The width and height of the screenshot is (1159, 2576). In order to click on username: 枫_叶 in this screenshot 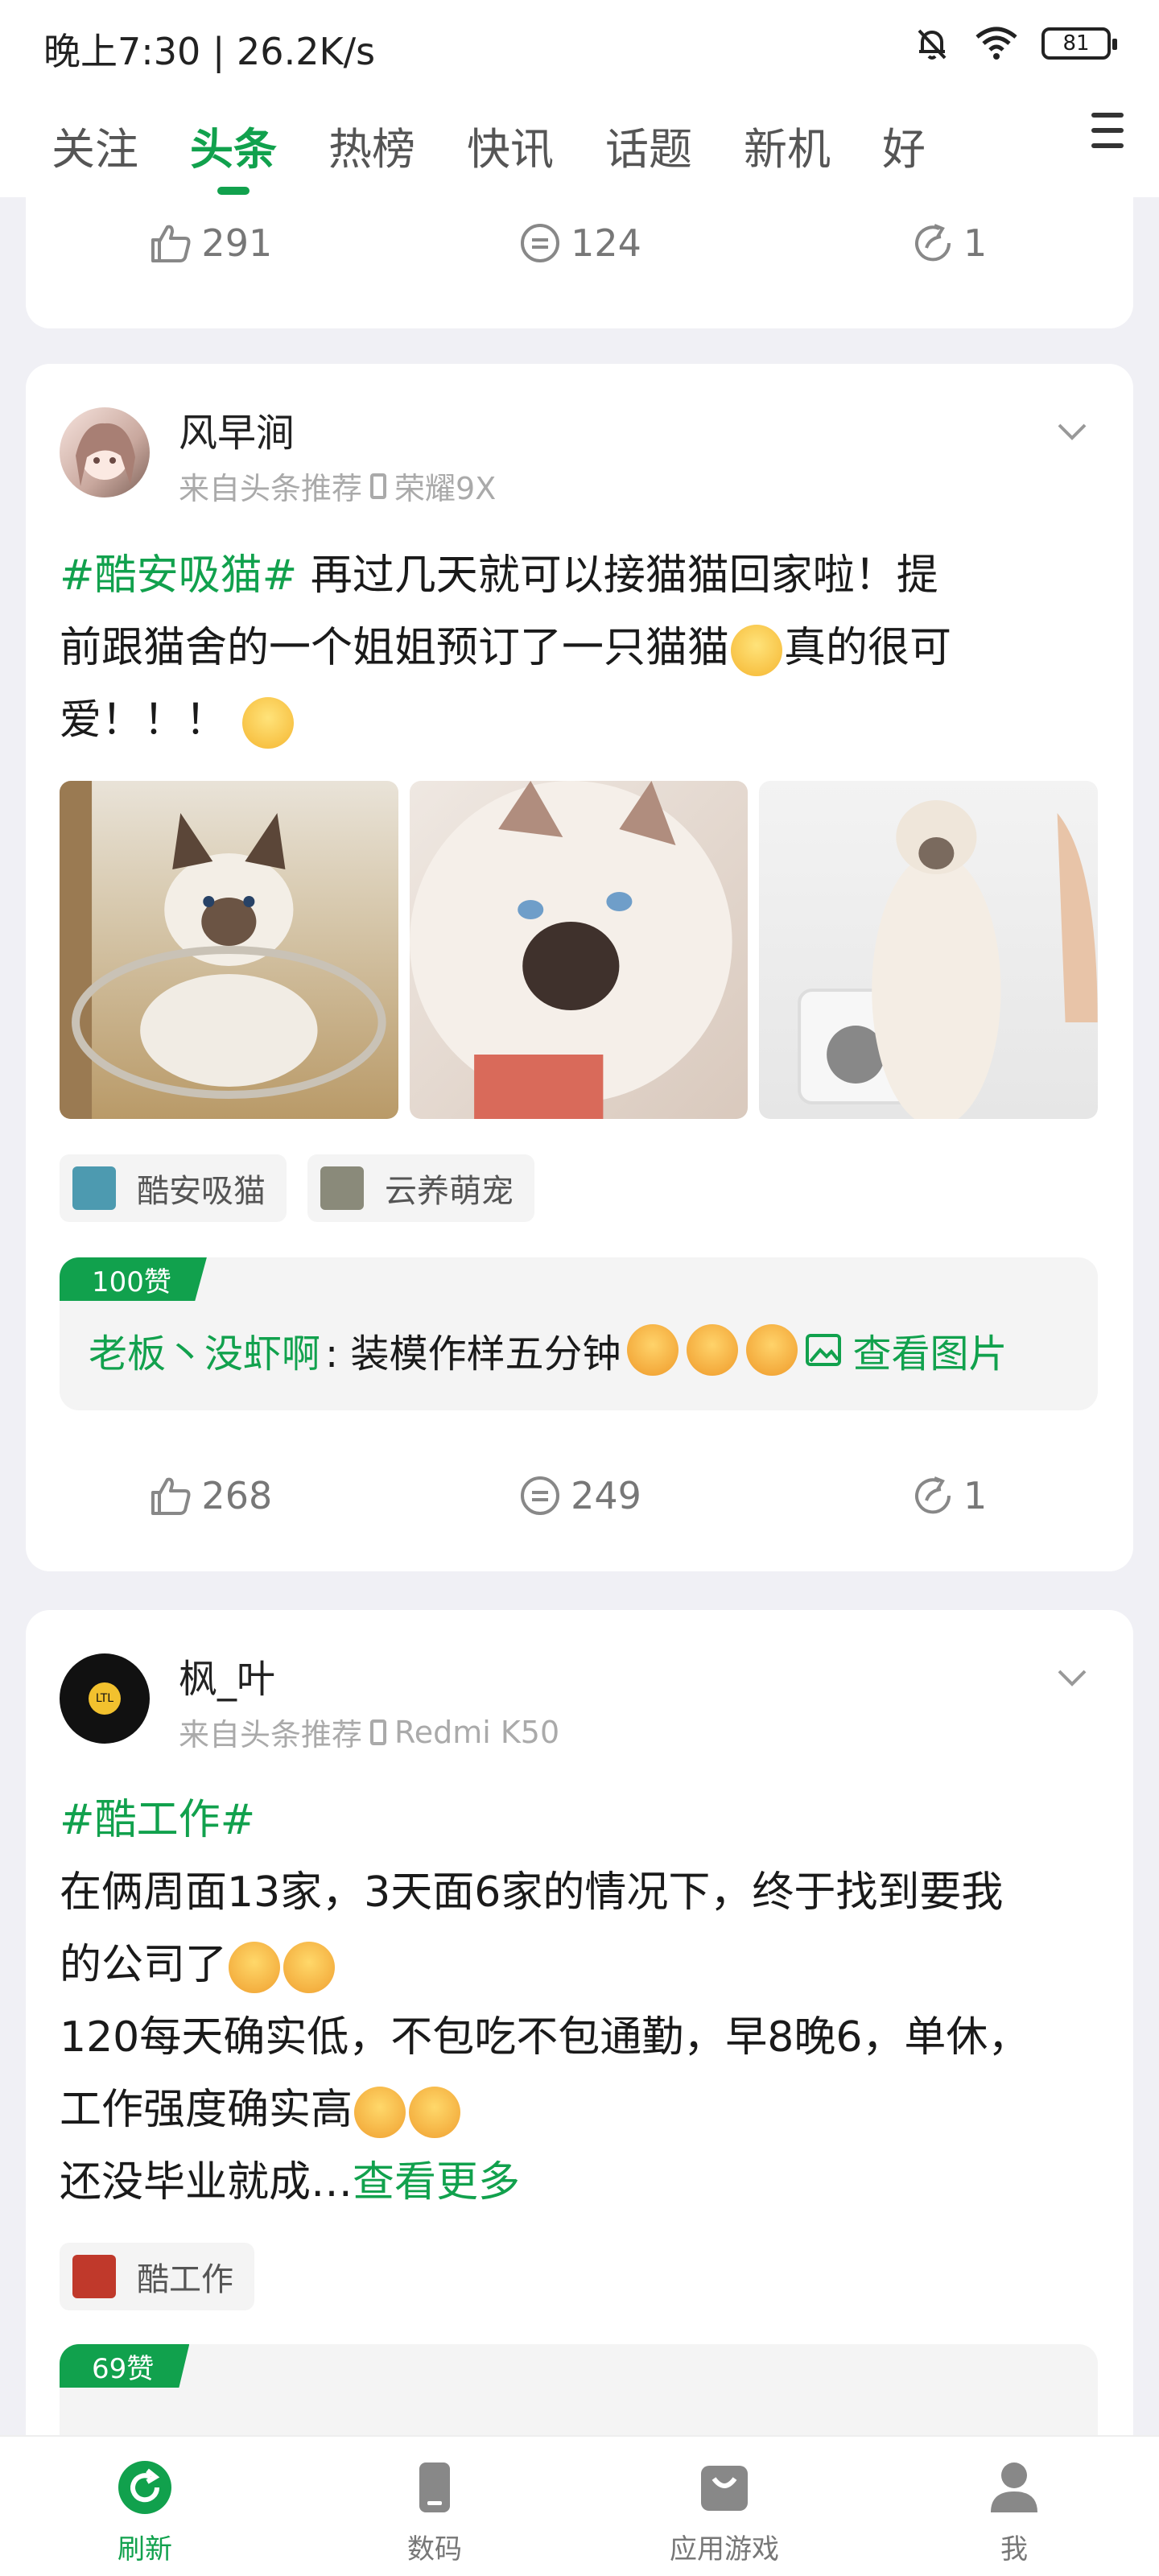, I will do `click(227, 1675)`.